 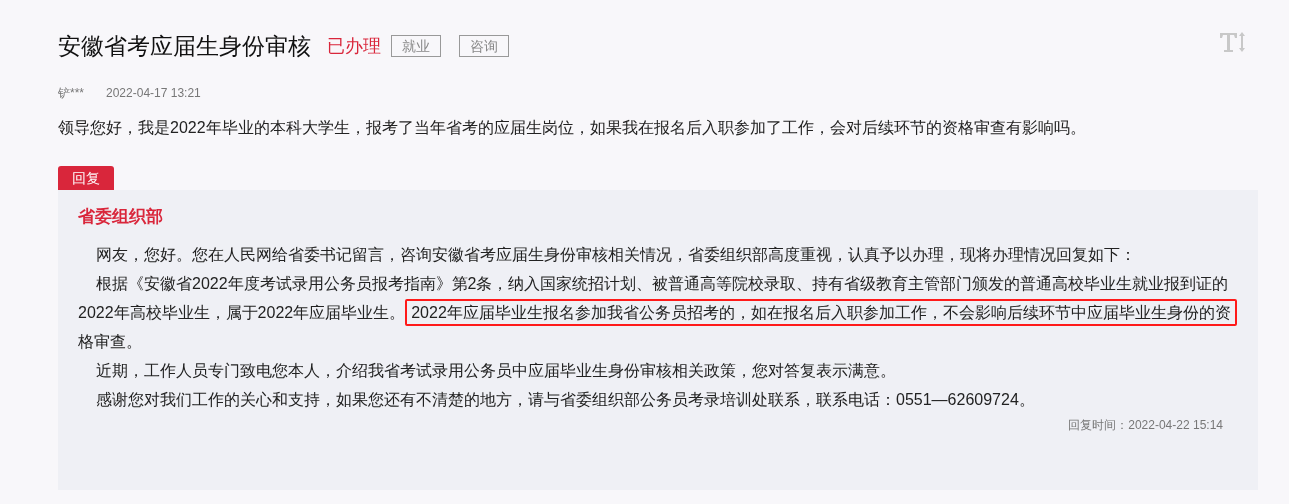 What do you see at coordinates (1233, 42) in the screenshot?
I see `text-size-icon` at bounding box center [1233, 42].